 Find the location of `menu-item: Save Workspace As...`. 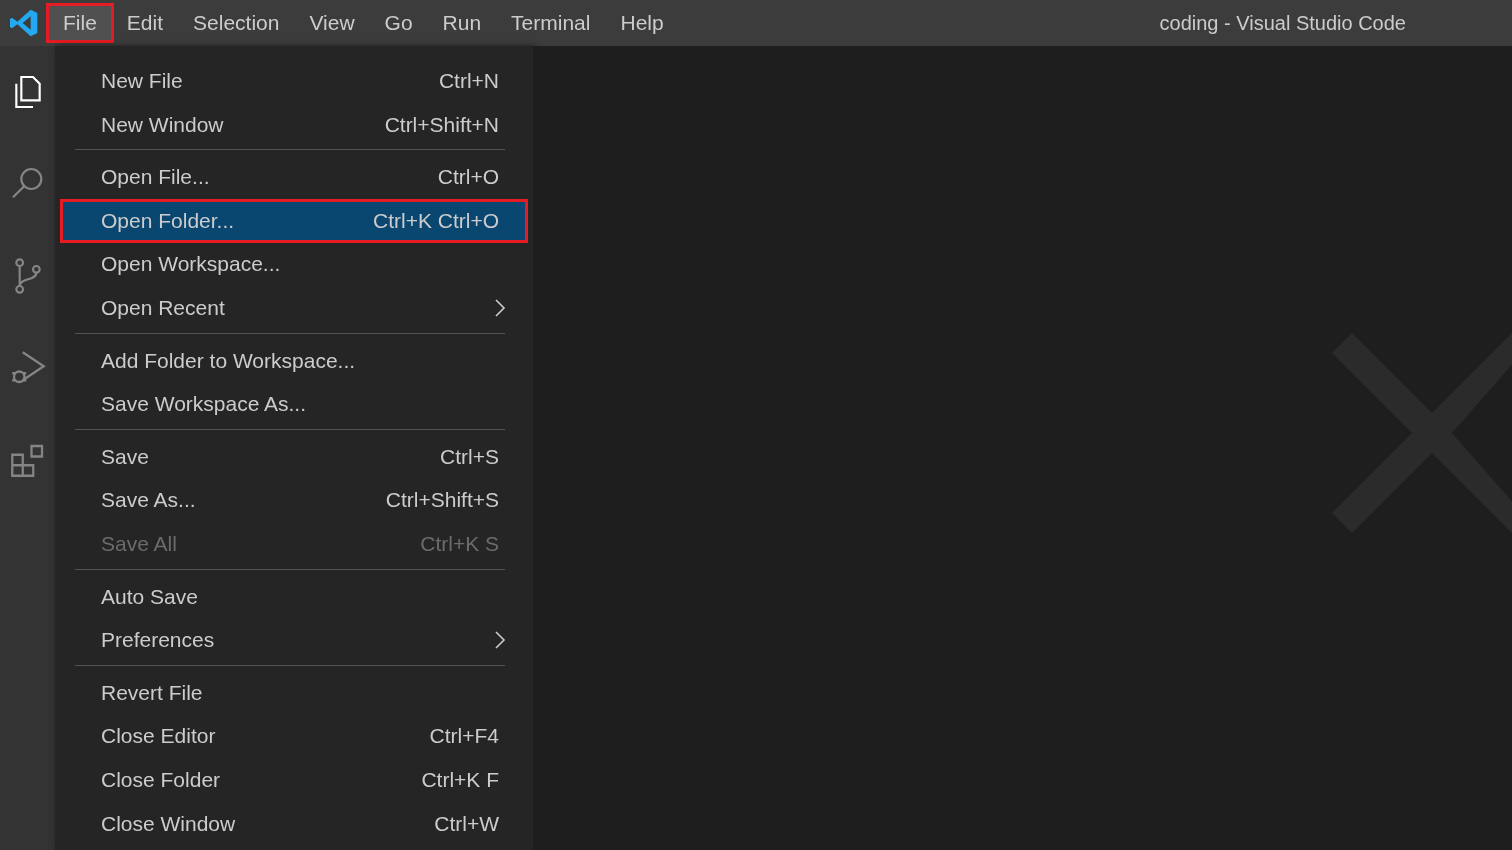

menu-item: Save Workspace As... is located at coordinates (294, 404).